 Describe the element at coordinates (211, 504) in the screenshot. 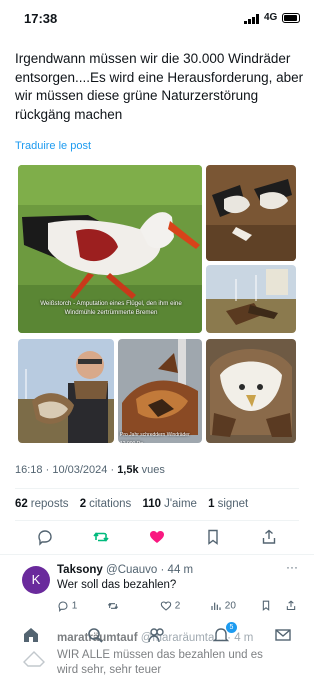

I see `bookmarks-count: 1` at that location.